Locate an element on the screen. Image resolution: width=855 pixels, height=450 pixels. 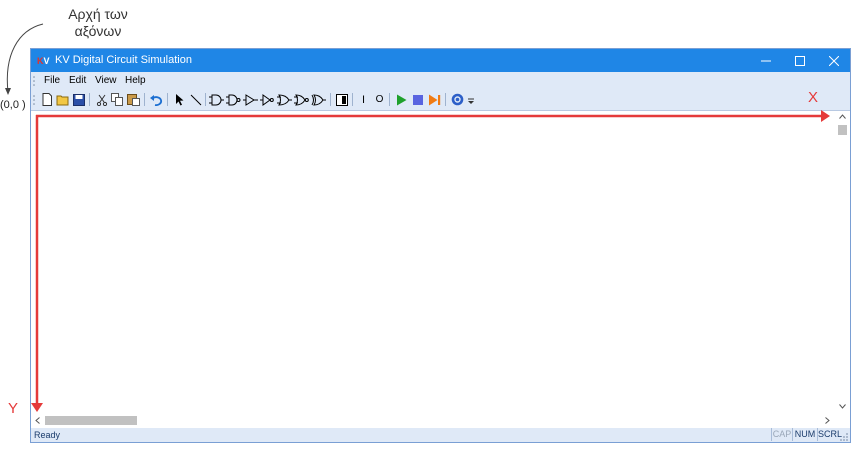
and-gate-icon is located at coordinates (216, 99).